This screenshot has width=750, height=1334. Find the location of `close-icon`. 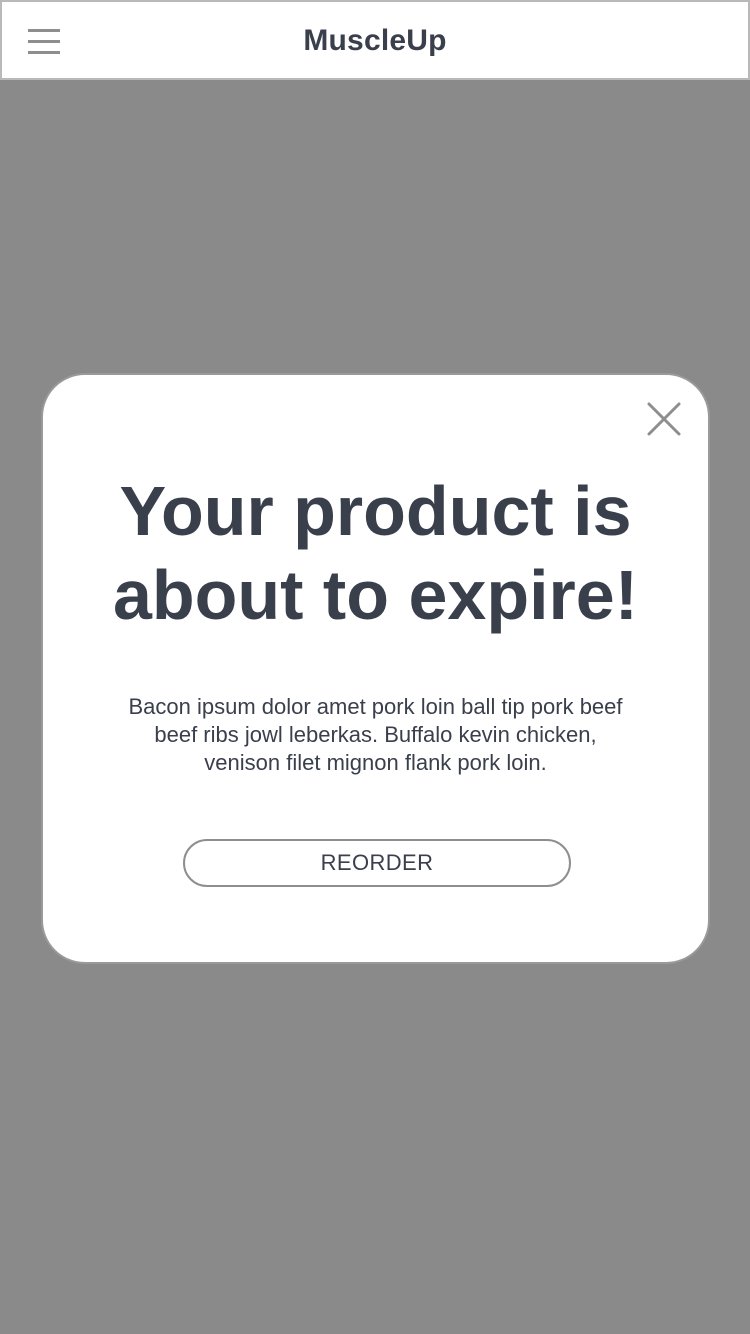

close-icon is located at coordinates (664, 419).